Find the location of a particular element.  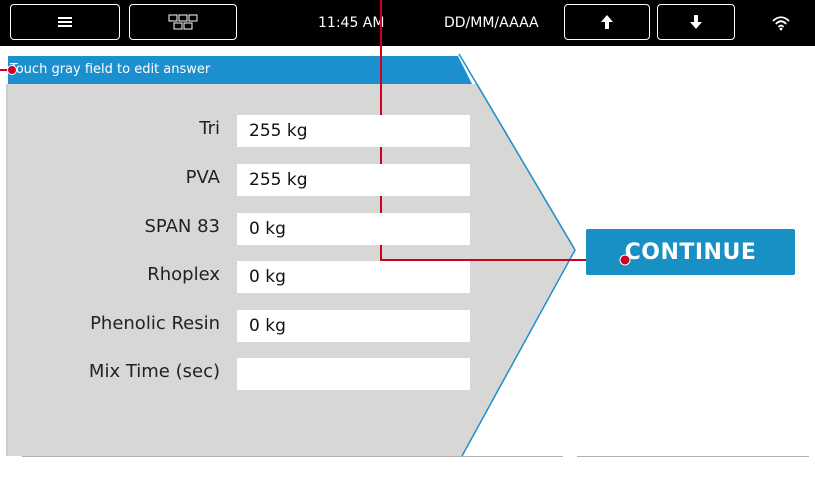

label-tri: Tri is located at coordinates (209, 128).